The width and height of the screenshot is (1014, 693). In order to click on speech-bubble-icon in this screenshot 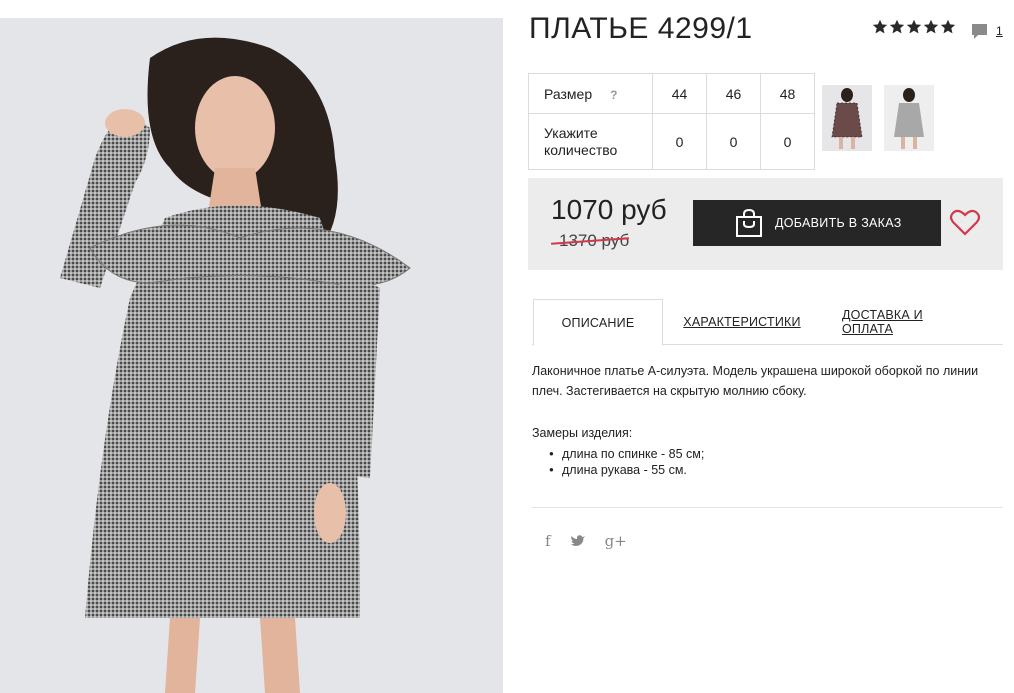, I will do `click(979, 31)`.